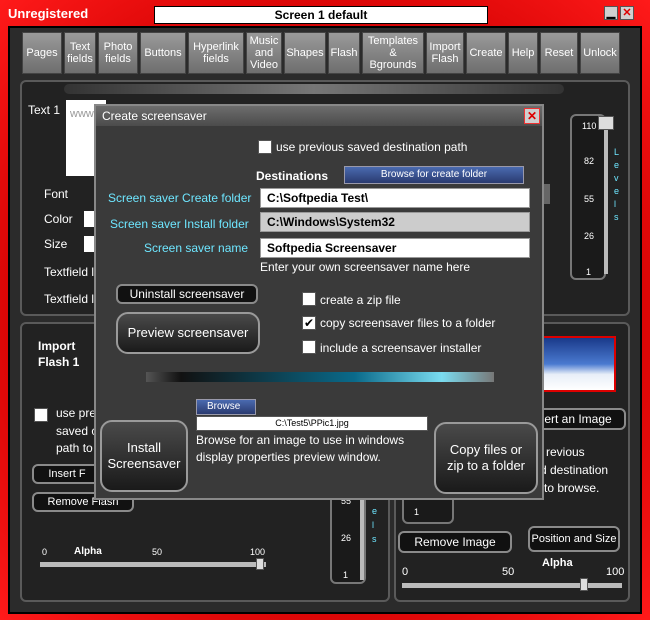 Image resolution: width=650 pixels, height=620 pixels. I want to click on install-folder-field: C:\Windows\System32, so click(395, 222).